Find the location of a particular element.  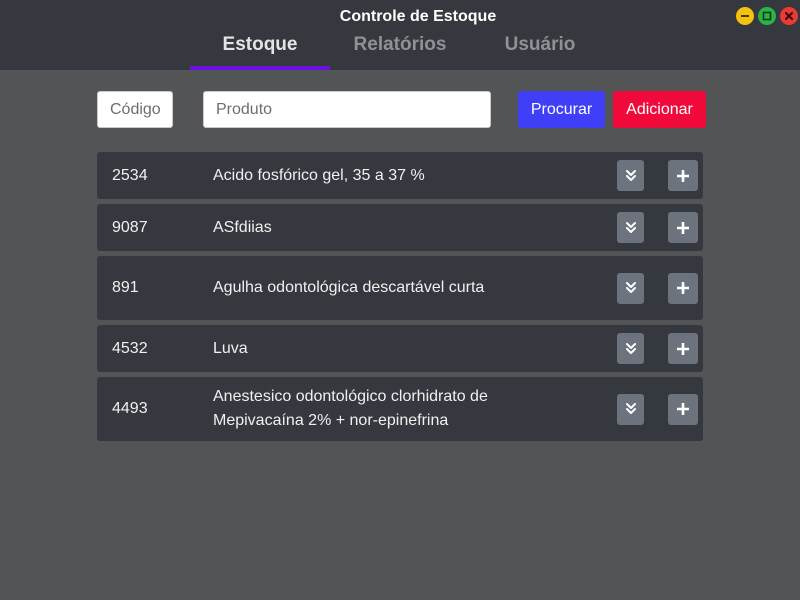

product-name: Luva is located at coordinates (230, 348).